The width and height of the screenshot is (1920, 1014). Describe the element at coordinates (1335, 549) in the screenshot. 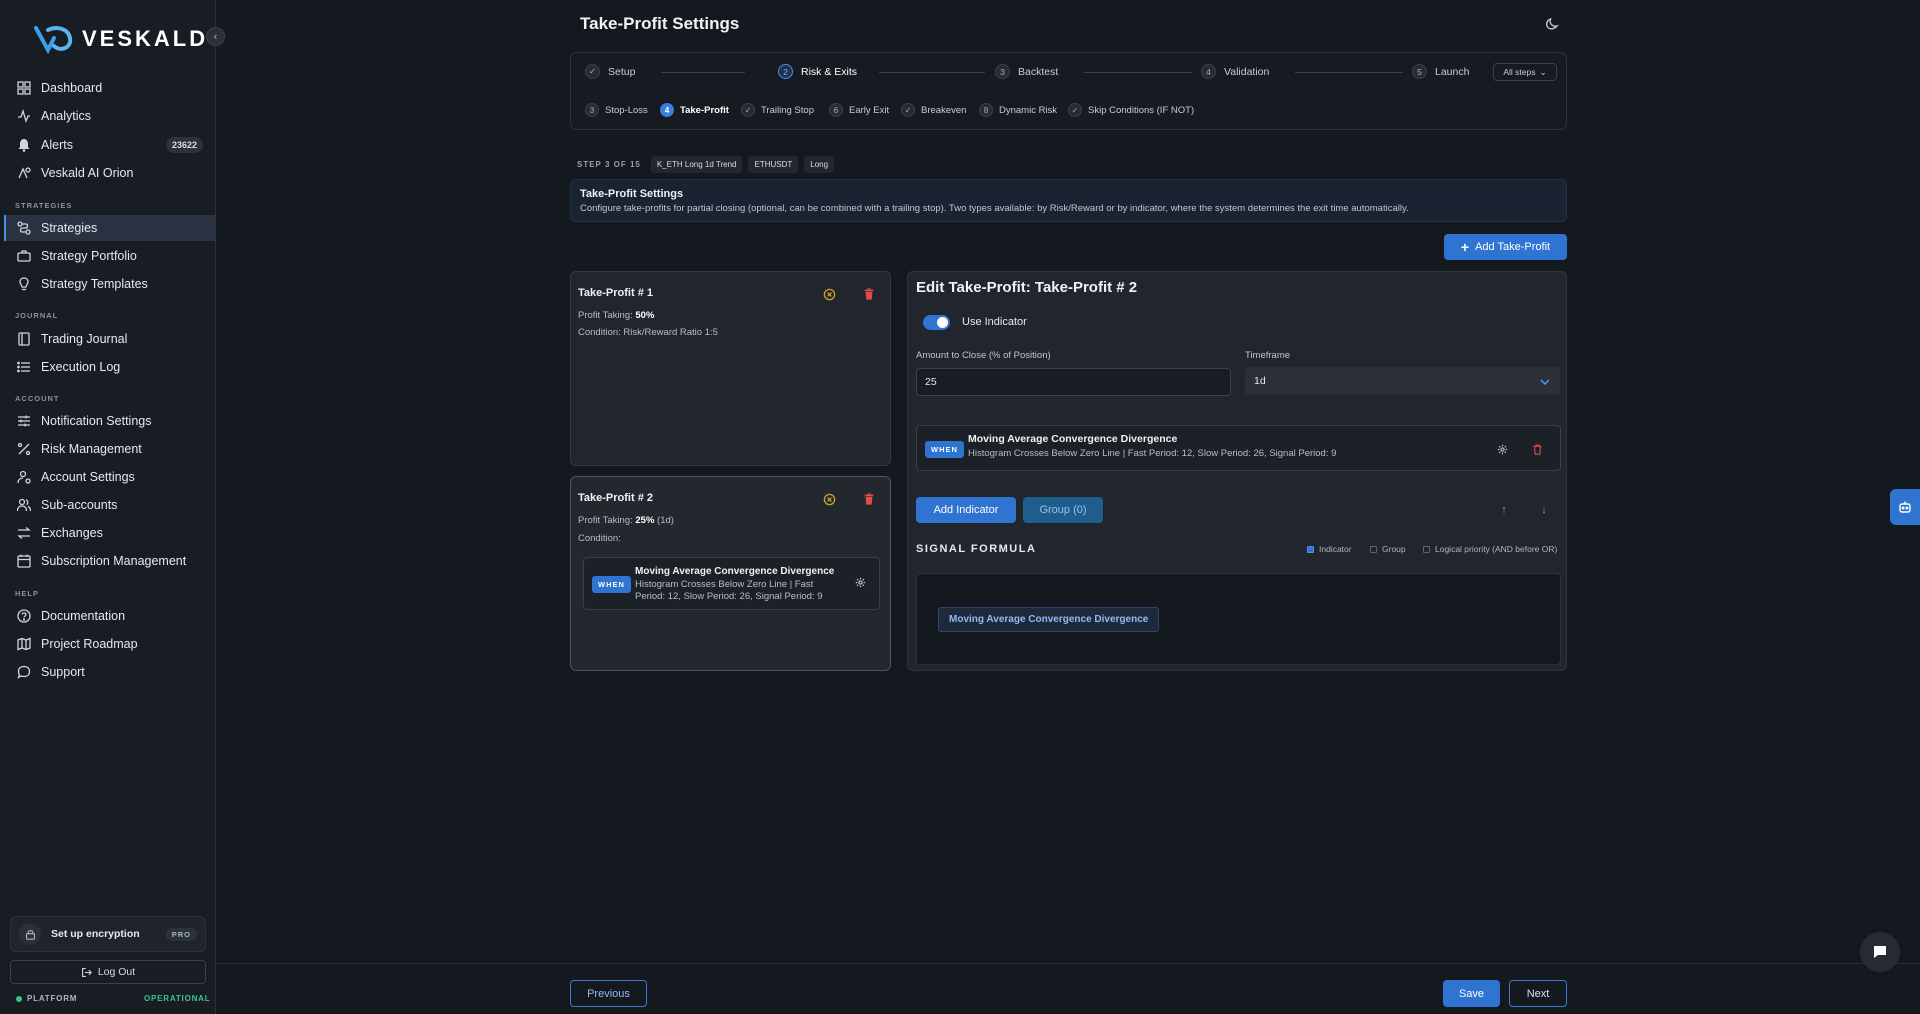

I see `legend-label: Indicator` at that location.